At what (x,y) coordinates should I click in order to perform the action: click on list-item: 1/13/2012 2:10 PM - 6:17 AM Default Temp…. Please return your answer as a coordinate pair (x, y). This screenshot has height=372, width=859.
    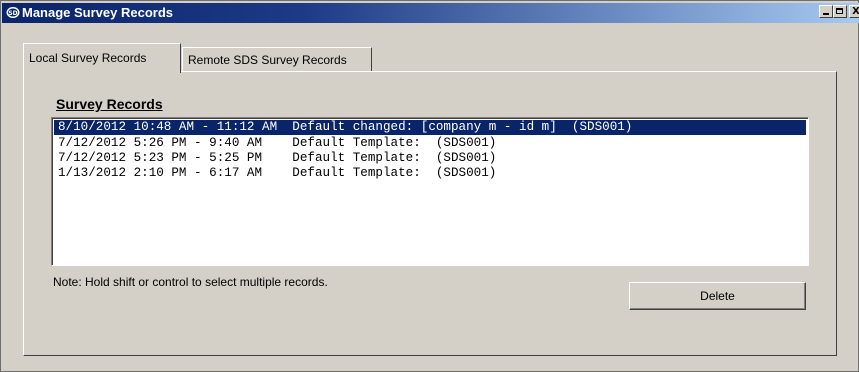
    Looking at the image, I should click on (430, 173).